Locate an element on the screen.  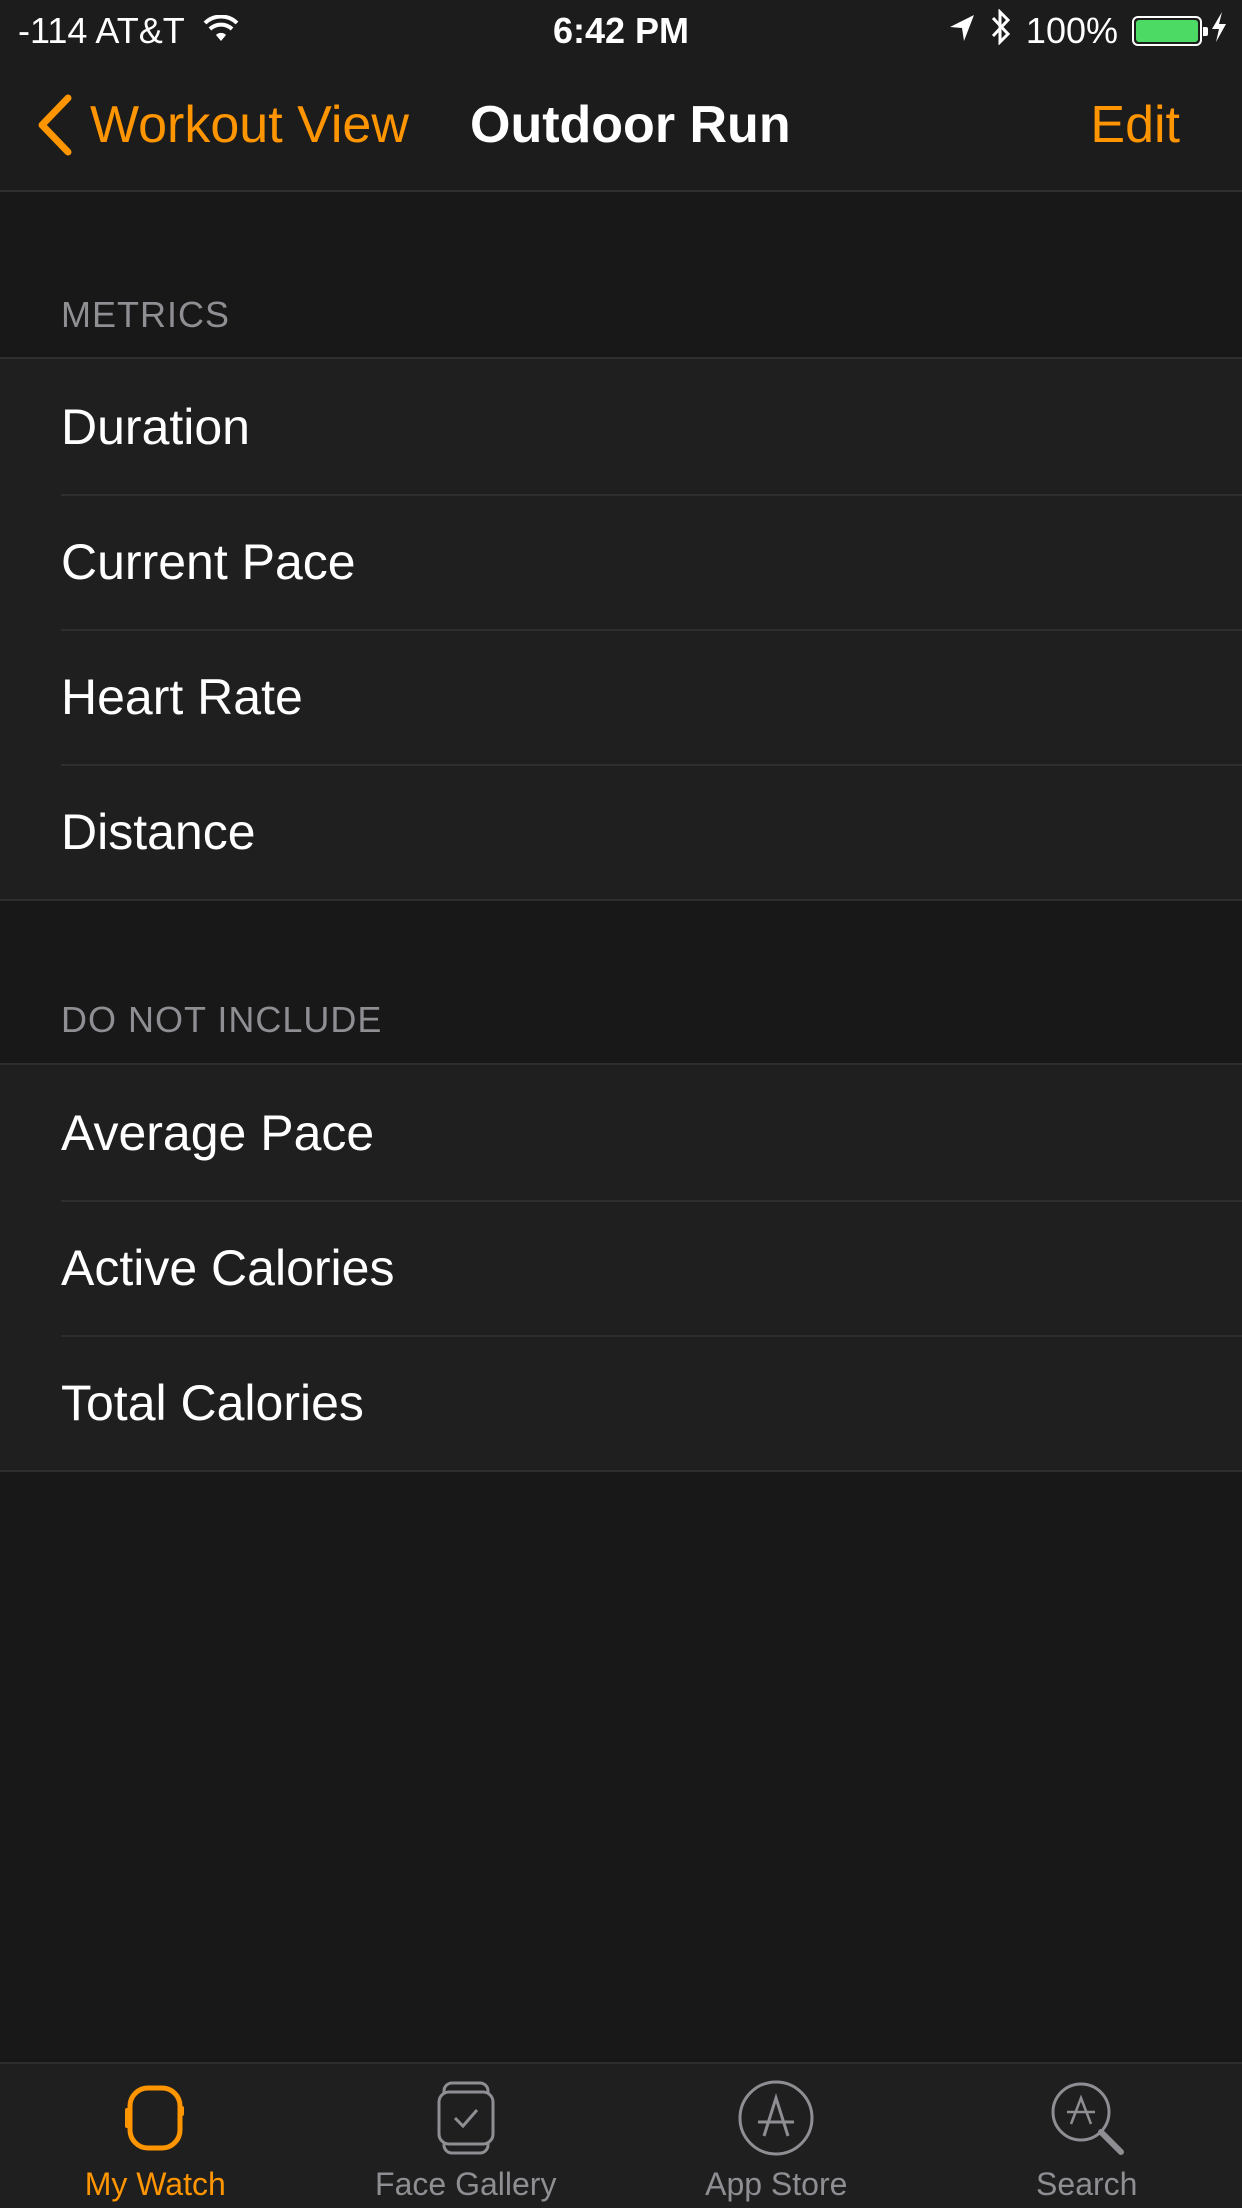
battery-nub is located at coordinates (1205, 31).